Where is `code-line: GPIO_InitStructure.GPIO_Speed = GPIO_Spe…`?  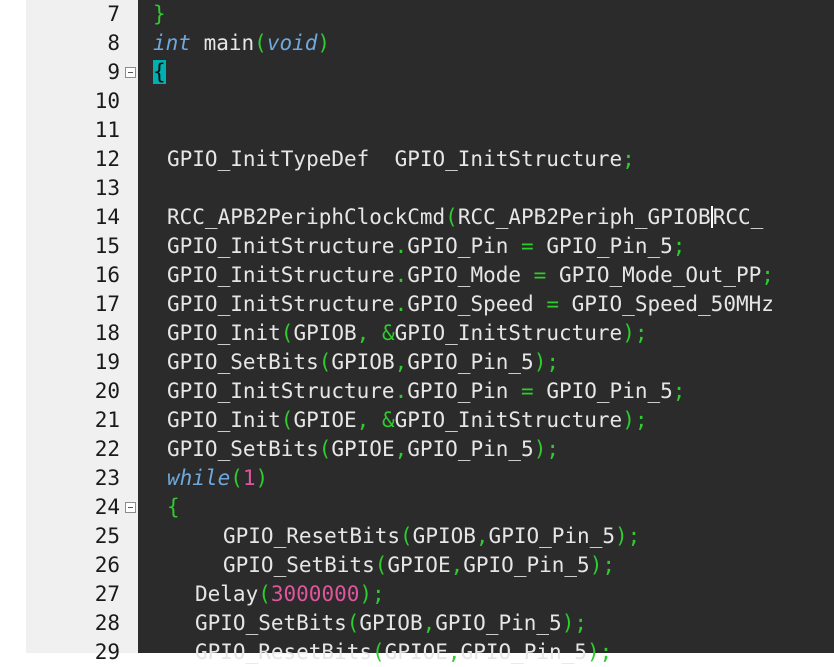 code-line: GPIO_InitStructure.GPIO_Speed = GPIO_Spe… is located at coordinates (470, 304).